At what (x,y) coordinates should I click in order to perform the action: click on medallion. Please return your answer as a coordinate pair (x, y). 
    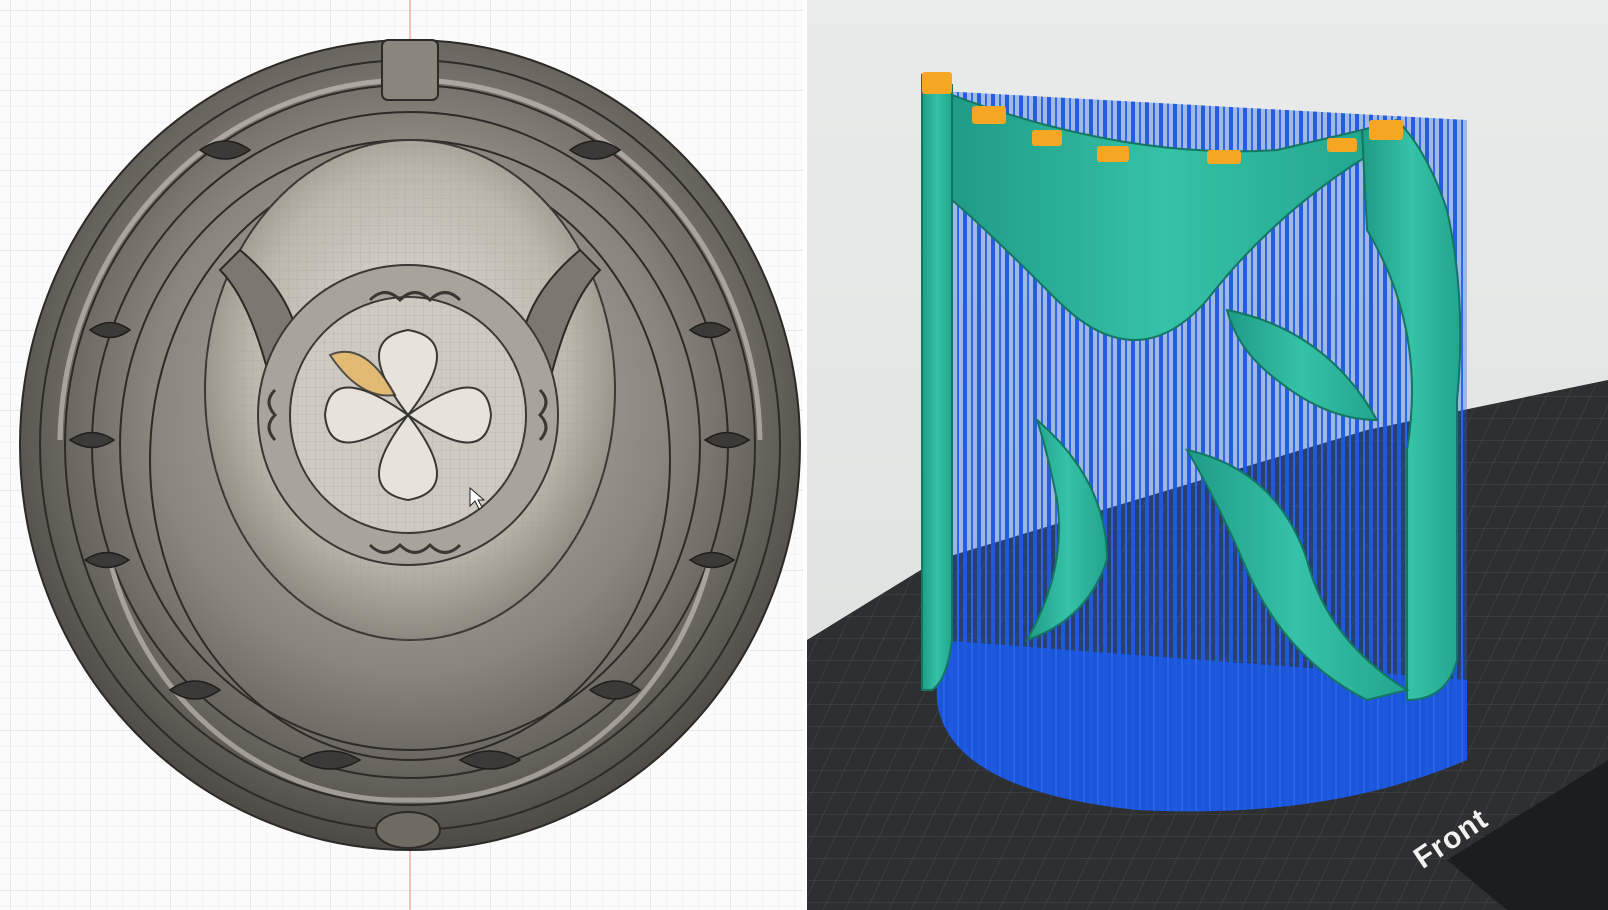
    Looking at the image, I should click on (408, 415).